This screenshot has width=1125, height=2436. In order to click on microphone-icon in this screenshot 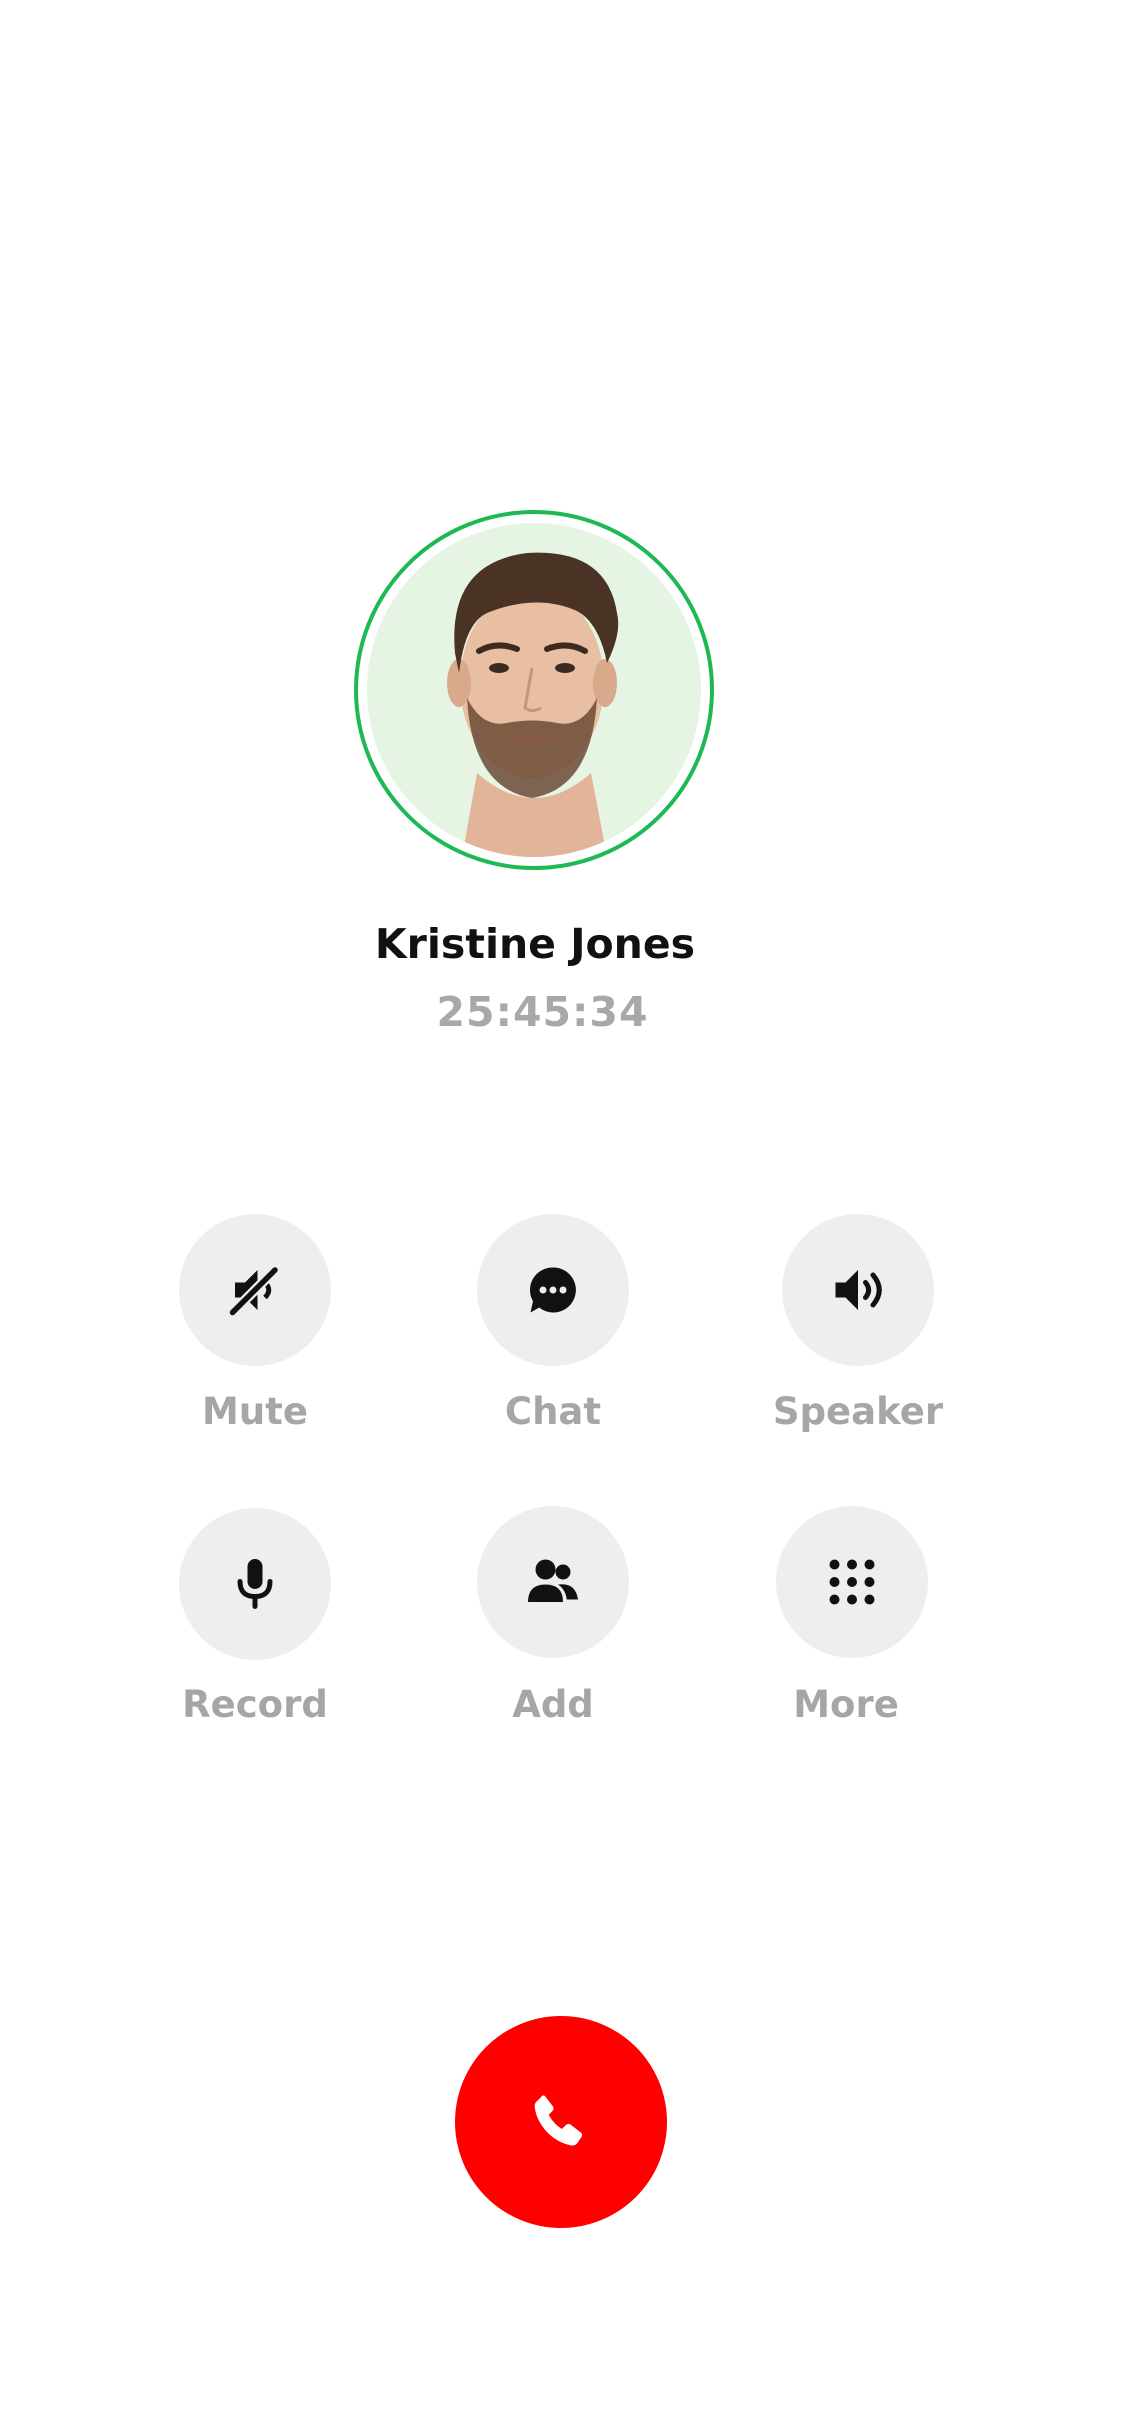, I will do `click(255, 1584)`.